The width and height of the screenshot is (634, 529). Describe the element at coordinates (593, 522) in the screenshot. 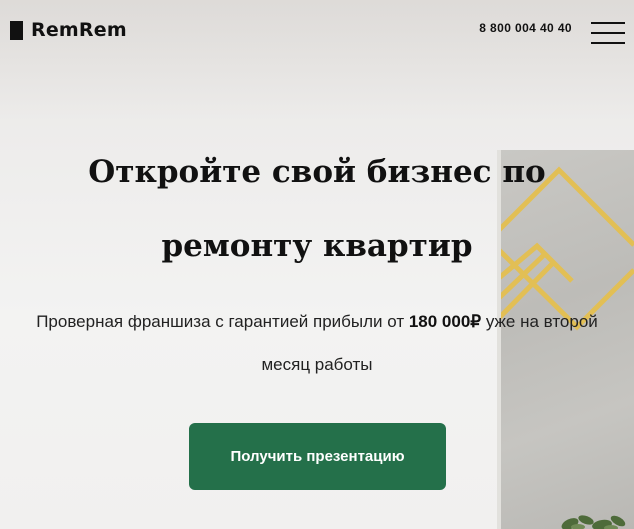

I see `plant-leaves-image` at that location.